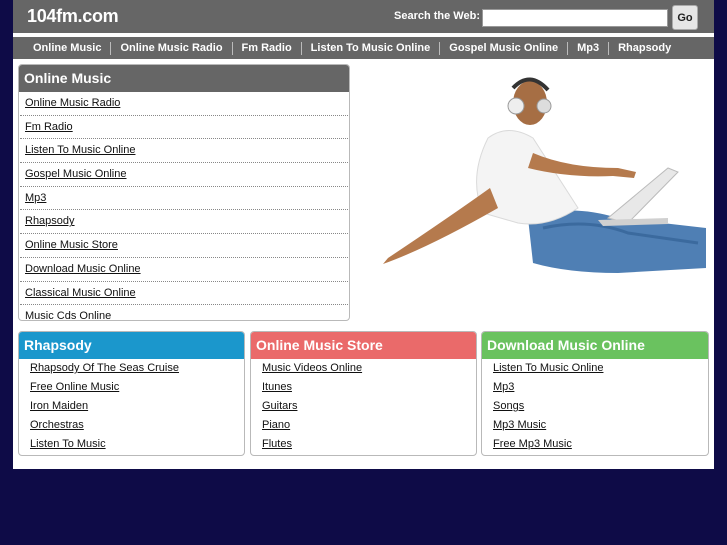 The height and width of the screenshot is (545, 727). What do you see at coordinates (519, 425) in the screenshot?
I see `column-link: Mp3 Music` at bounding box center [519, 425].